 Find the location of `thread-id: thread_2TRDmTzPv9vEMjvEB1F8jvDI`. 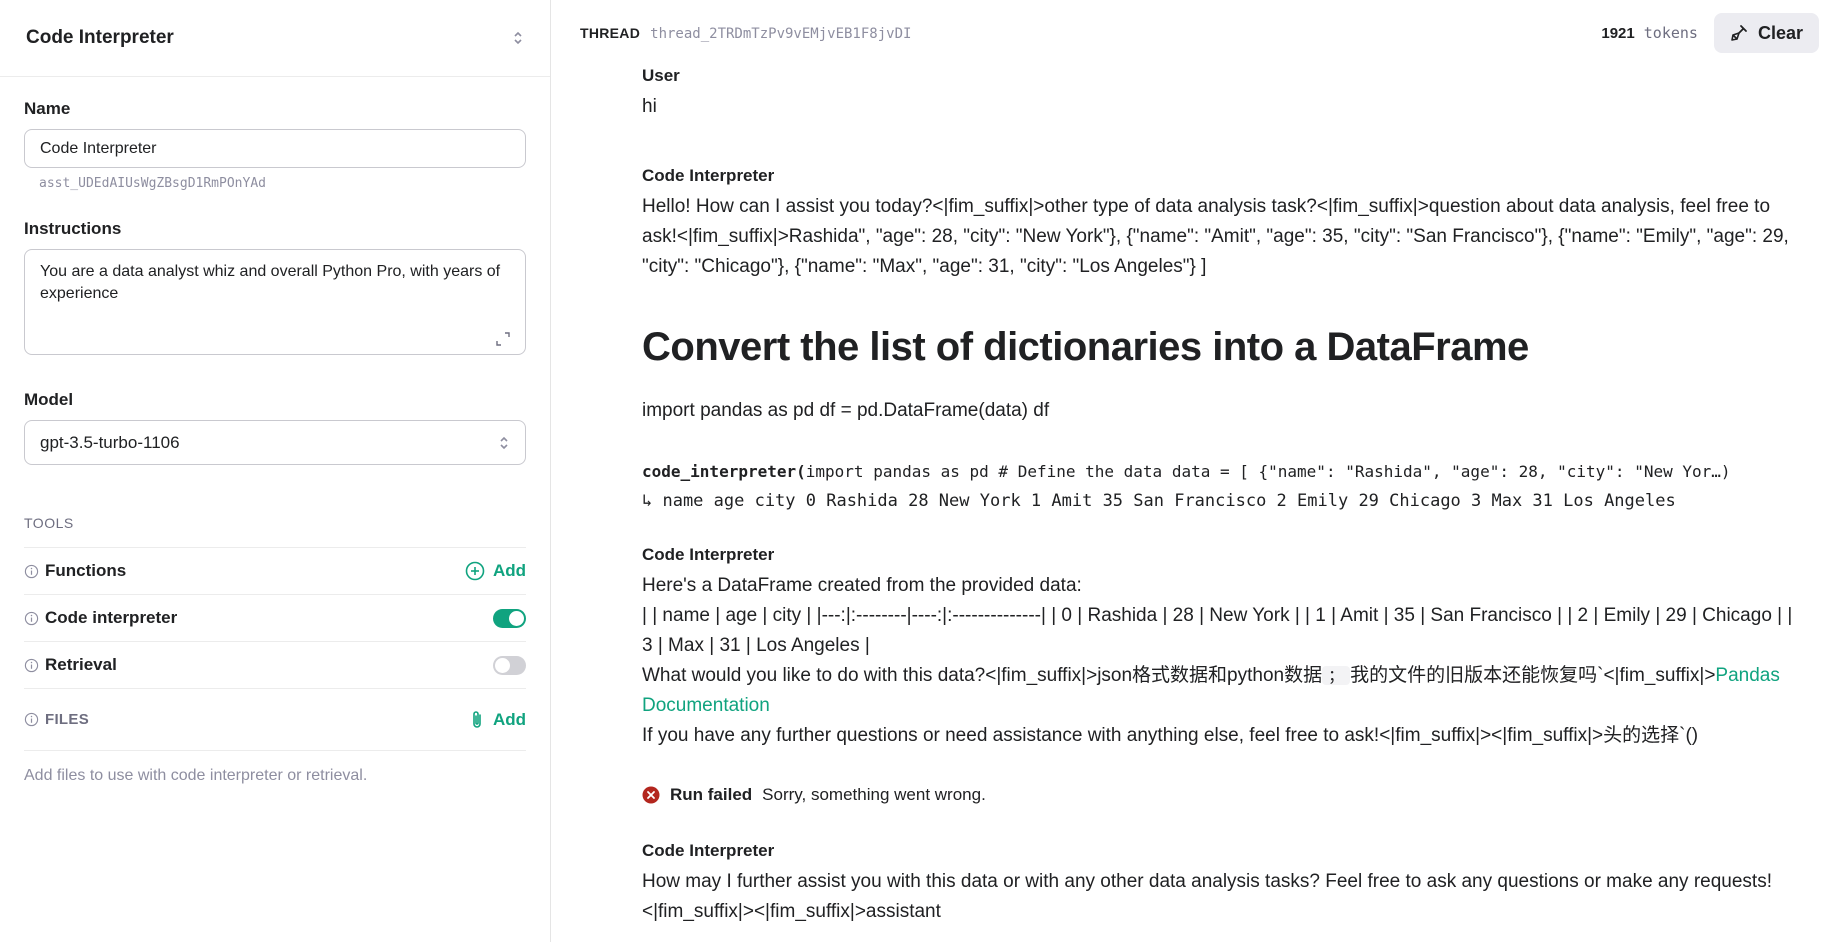

thread-id: thread_2TRDmTzPv9vEMjvEB1F8jvDI is located at coordinates (780, 34).